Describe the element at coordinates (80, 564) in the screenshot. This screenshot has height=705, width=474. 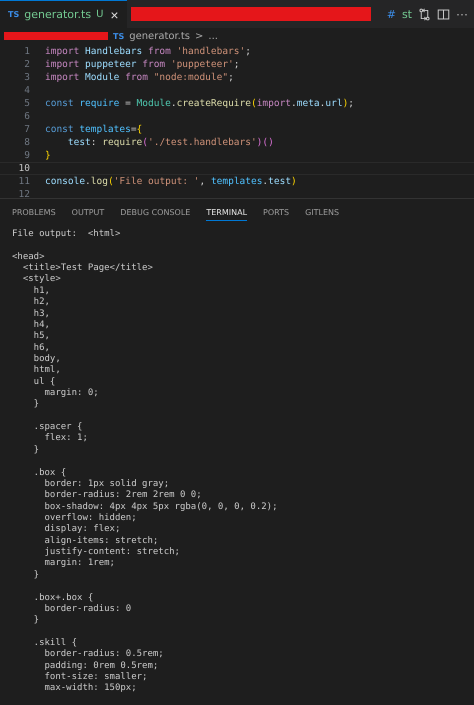
I see `terminal-line: margin: 1rem;` at that location.